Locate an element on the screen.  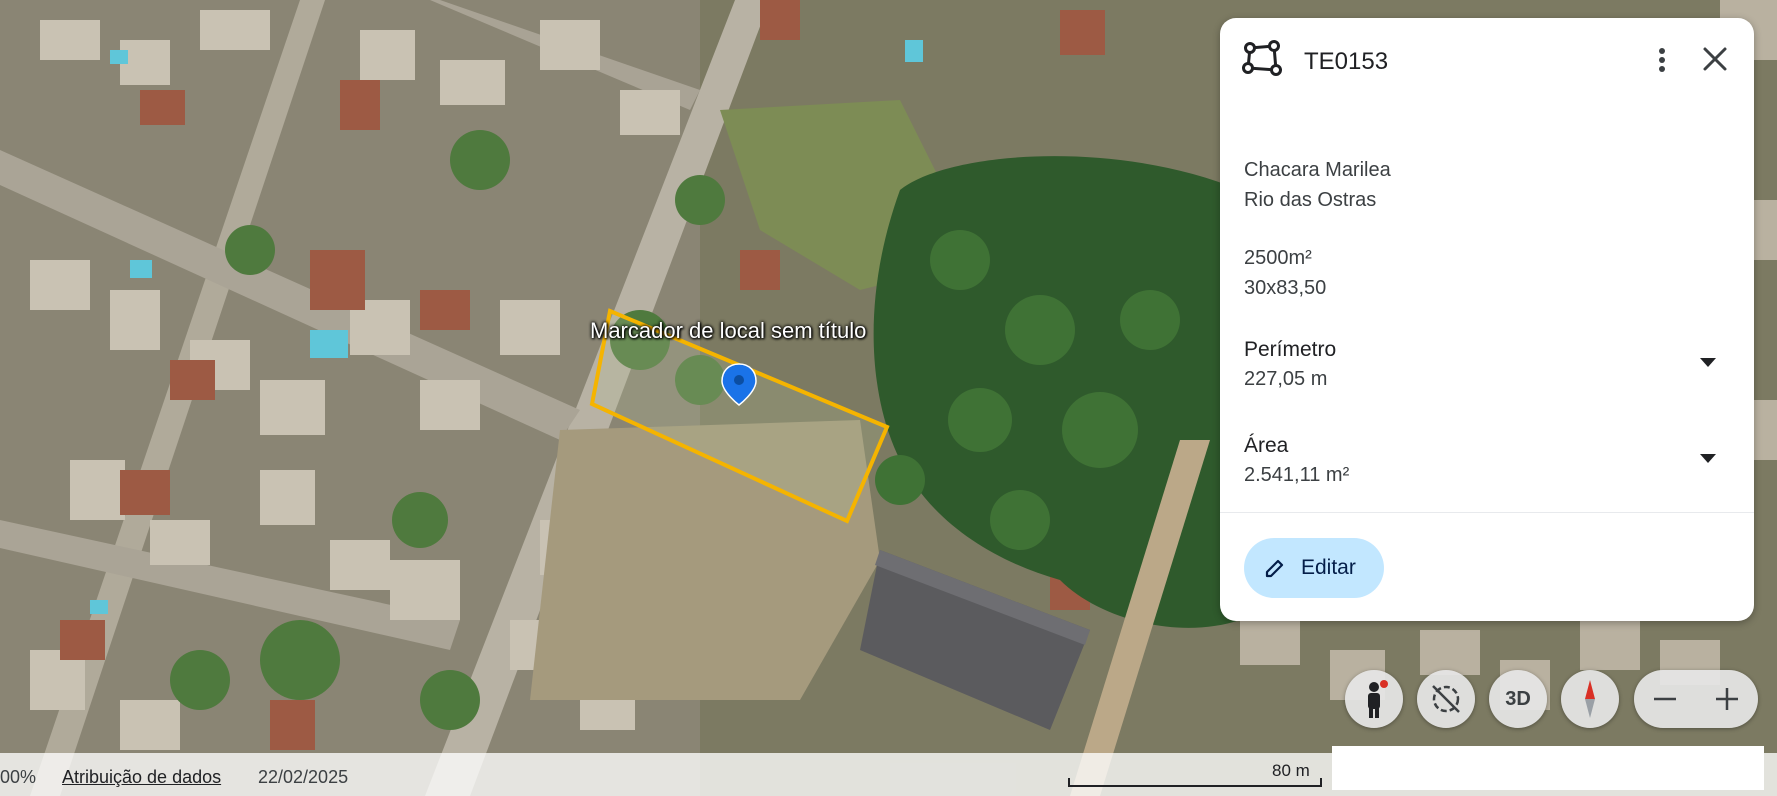
orbit-button is located at coordinates (1446, 699).